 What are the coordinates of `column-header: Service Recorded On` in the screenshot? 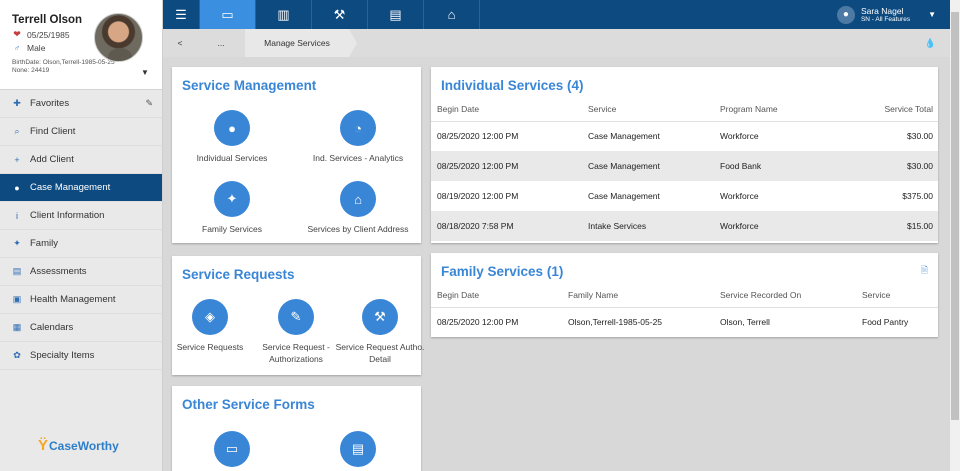 It's located at (785, 295).